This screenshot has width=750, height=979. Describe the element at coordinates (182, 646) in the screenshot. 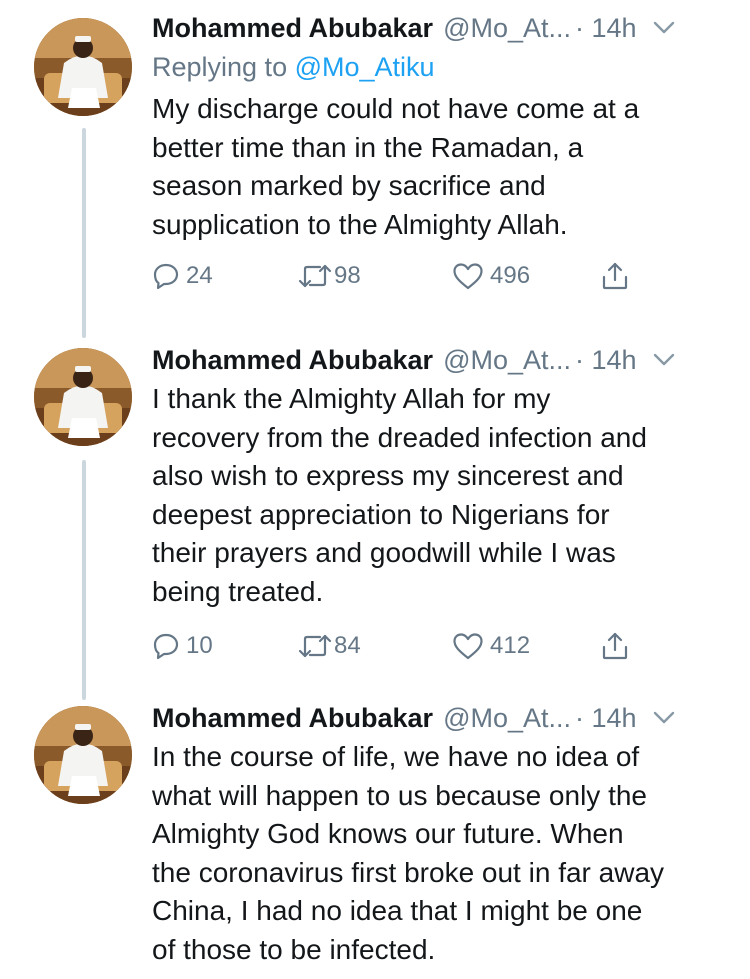

I see `reply-button: 10` at that location.